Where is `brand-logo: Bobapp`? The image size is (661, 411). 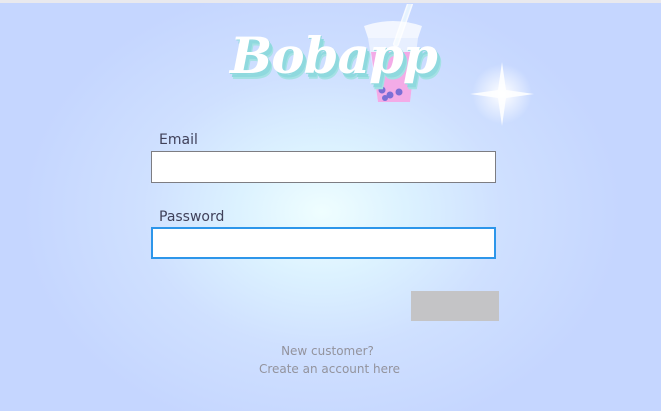 brand-logo: Bobapp is located at coordinates (332, 54).